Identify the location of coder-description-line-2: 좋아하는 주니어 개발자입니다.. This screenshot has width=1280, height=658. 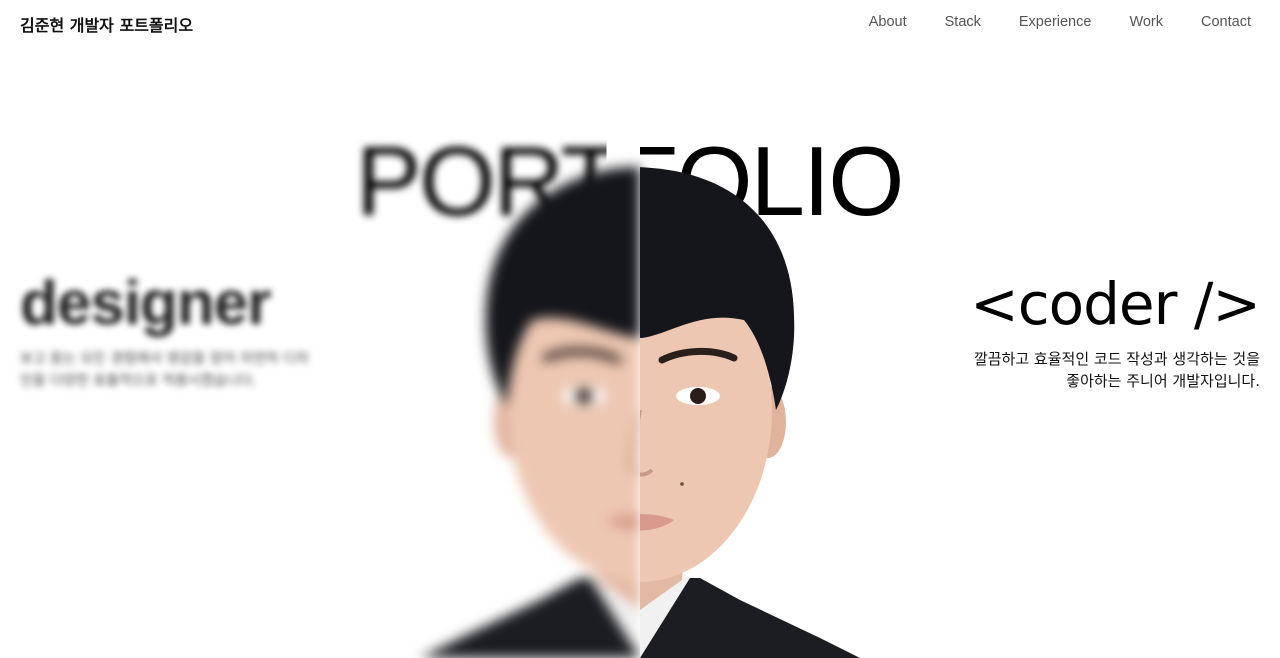
(1163, 381).